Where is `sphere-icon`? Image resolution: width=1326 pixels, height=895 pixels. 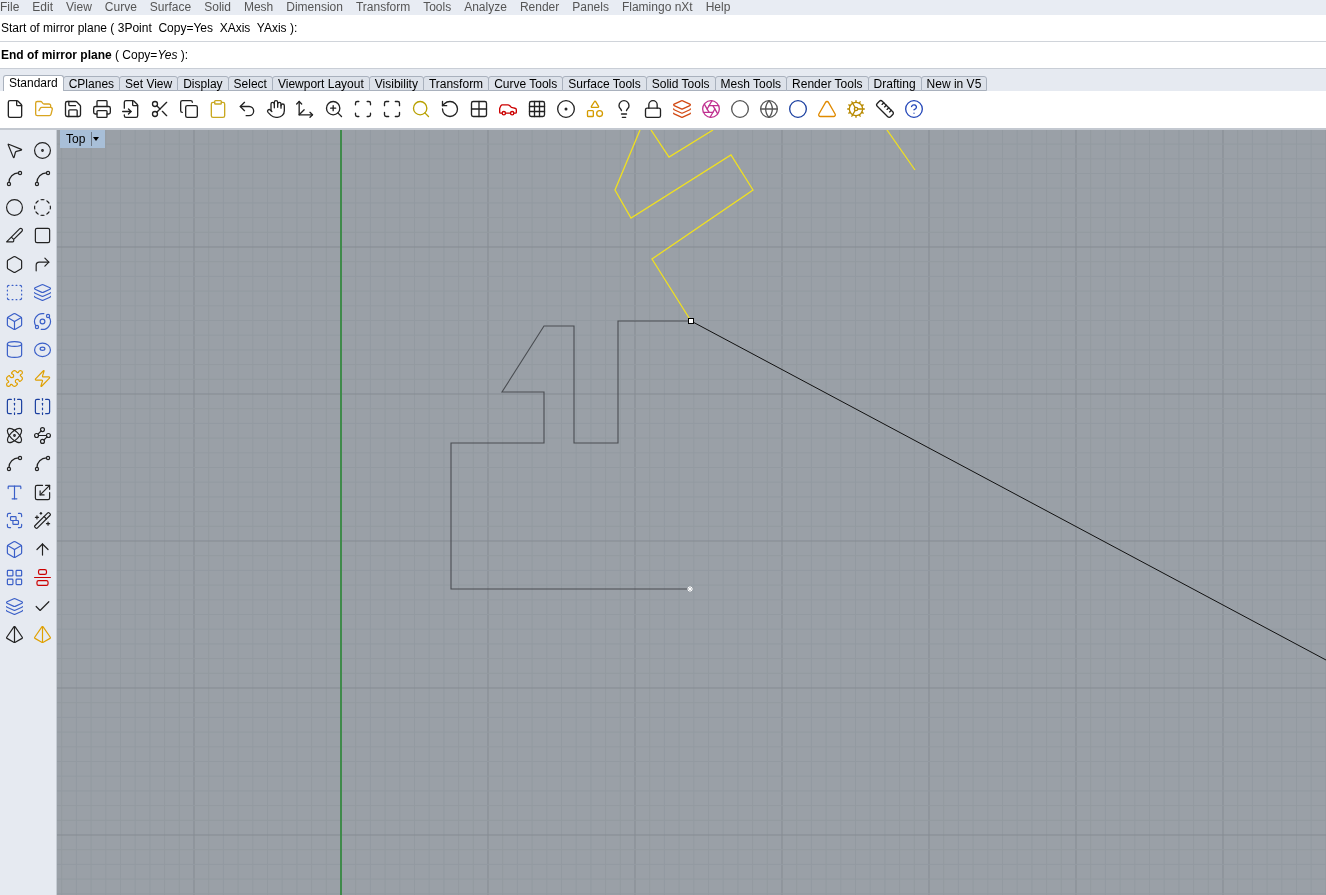 sphere-icon is located at coordinates (740, 109).